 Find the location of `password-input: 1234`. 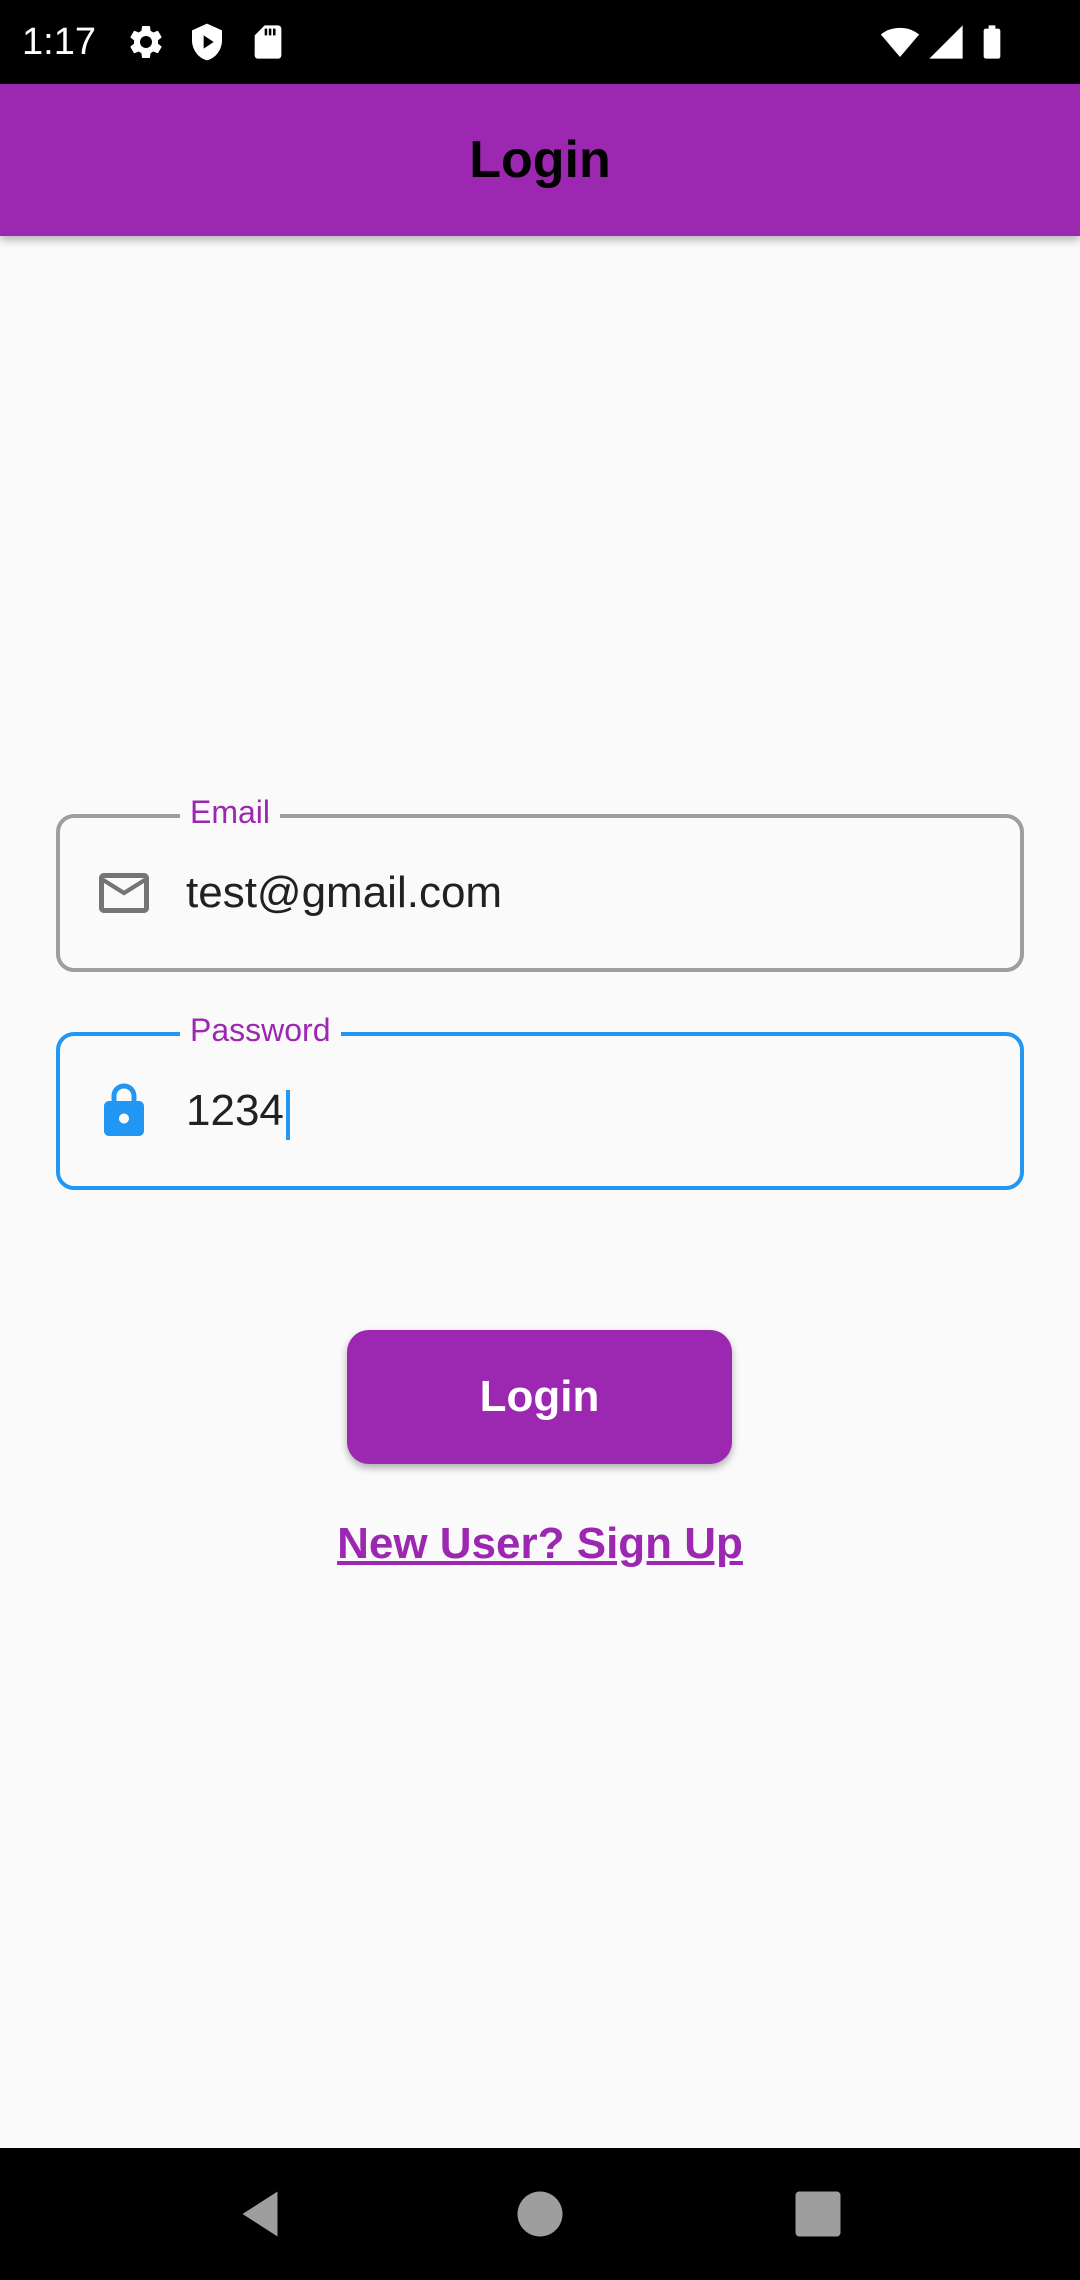

password-input: 1234 is located at coordinates (235, 1111).